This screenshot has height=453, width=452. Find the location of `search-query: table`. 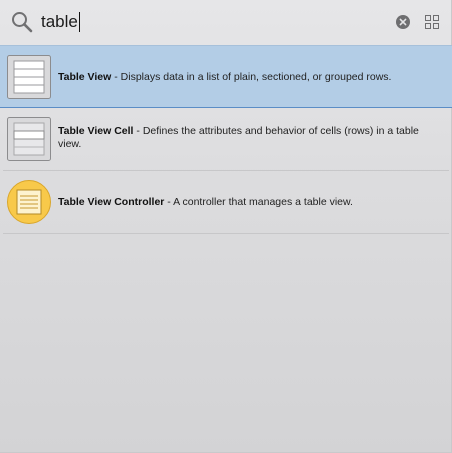

search-query: table is located at coordinates (59, 21).